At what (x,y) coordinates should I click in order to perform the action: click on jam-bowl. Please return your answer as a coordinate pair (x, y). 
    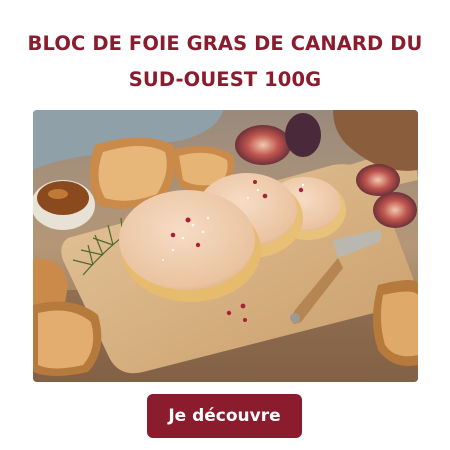
    Looking at the image, I should click on (64, 205).